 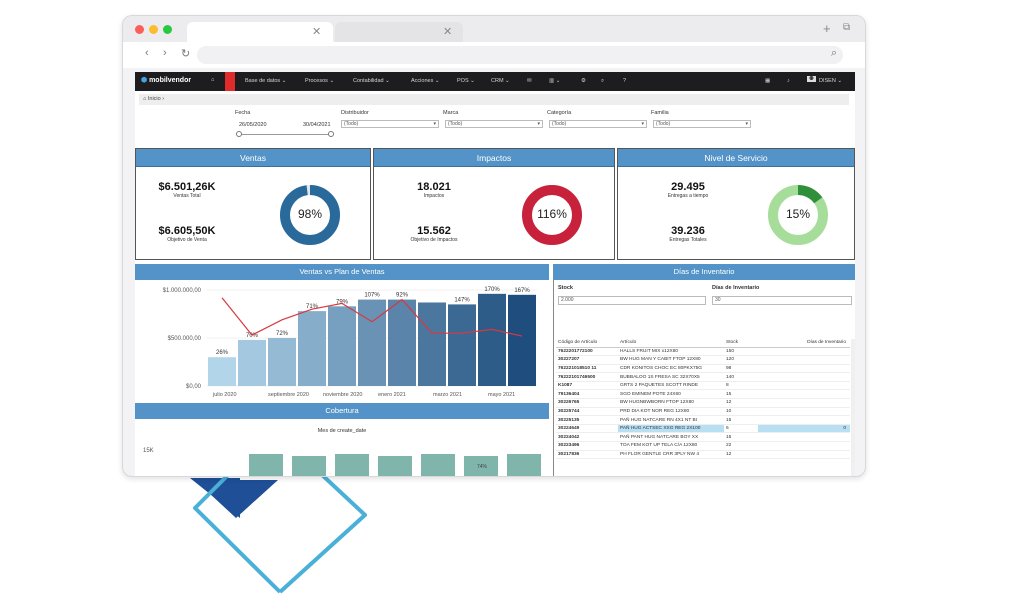 What do you see at coordinates (830, 81) in the screenshot?
I see `user-menu: DISEN ⌄` at bounding box center [830, 81].